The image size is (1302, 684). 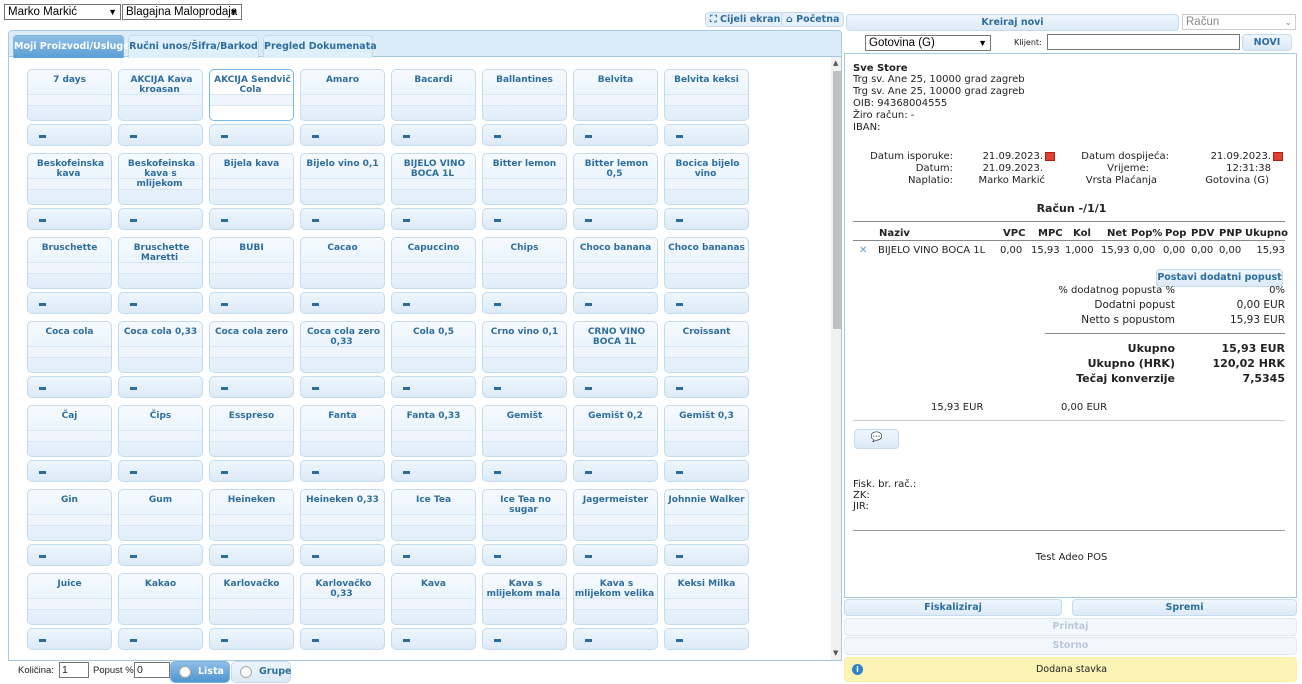 I want to click on product-button: Belvita keksi, so click(x=706, y=95).